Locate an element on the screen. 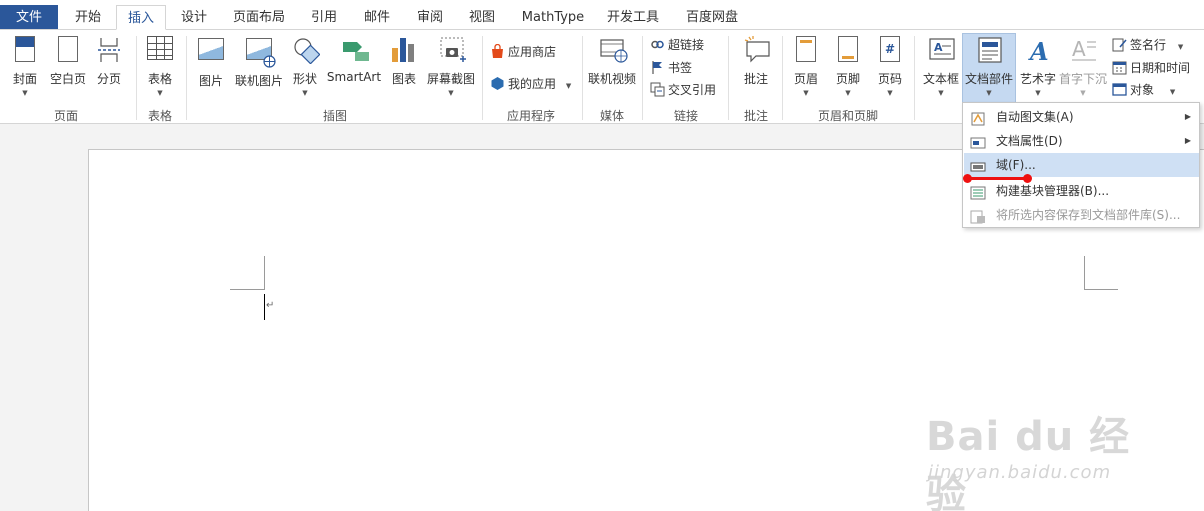 The height and width of the screenshot is (511, 1204). document-property-icon is located at coordinates (978, 141).